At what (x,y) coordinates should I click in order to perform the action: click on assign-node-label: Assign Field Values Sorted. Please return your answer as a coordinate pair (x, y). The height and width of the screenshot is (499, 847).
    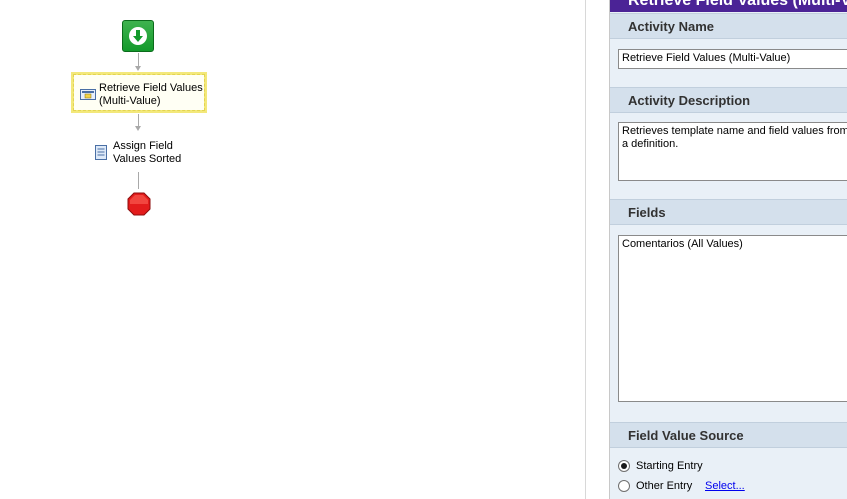
    Looking at the image, I should click on (147, 152).